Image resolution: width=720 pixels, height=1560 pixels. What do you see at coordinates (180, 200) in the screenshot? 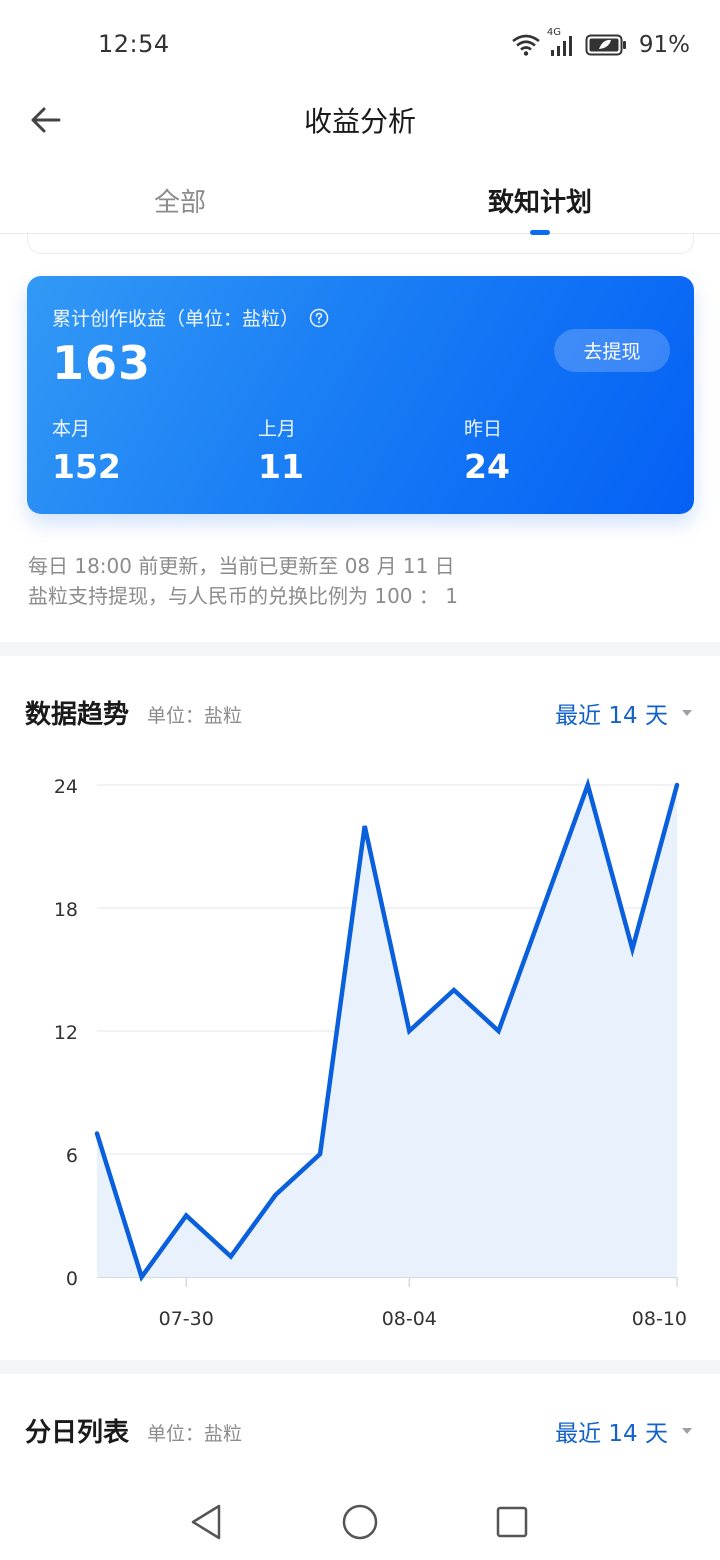
I see `tab-all: 全部` at bounding box center [180, 200].